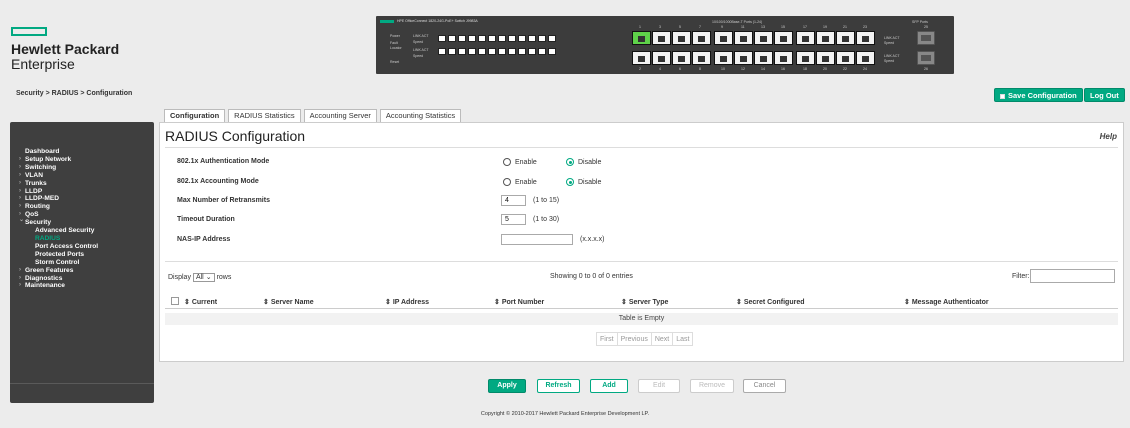 This screenshot has width=1130, height=428. Describe the element at coordinates (407, 302) in the screenshot. I see `col-ip-address: ⇕ IP Address` at that location.